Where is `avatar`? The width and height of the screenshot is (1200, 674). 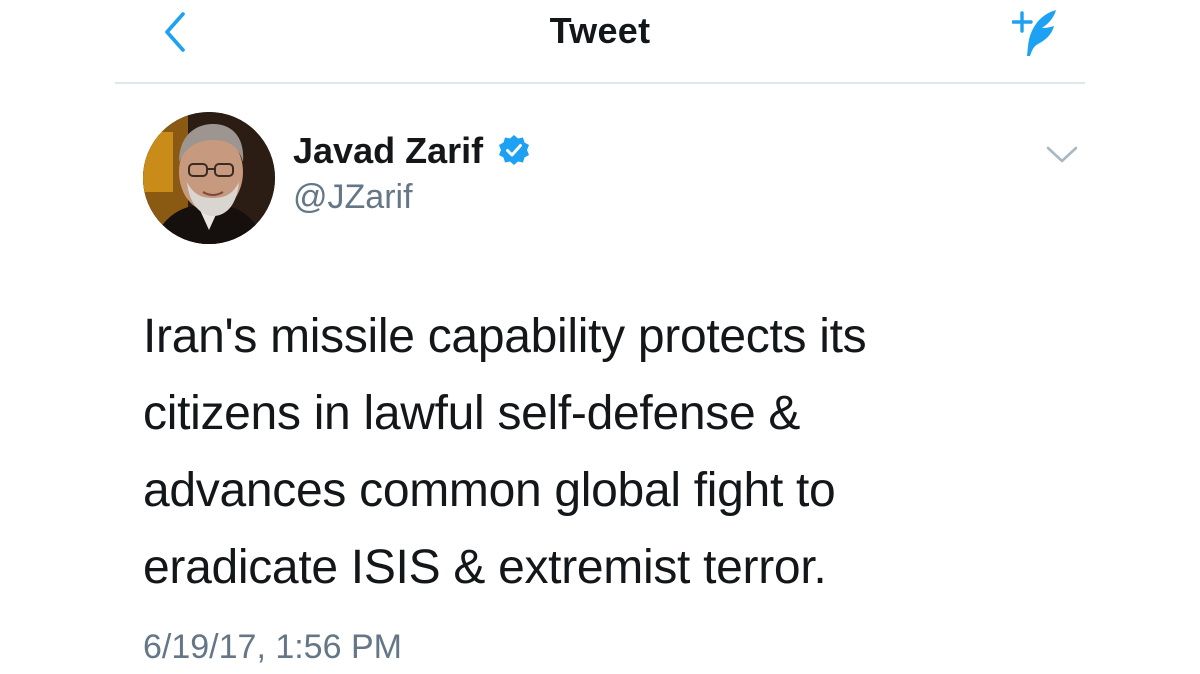 avatar is located at coordinates (209, 178).